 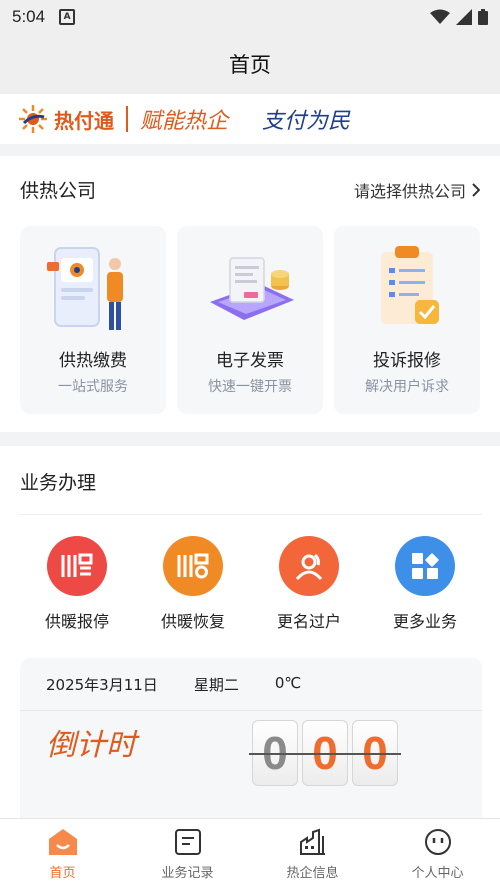 What do you see at coordinates (407, 361) in the screenshot?
I see `service-name: 投诉报修` at bounding box center [407, 361].